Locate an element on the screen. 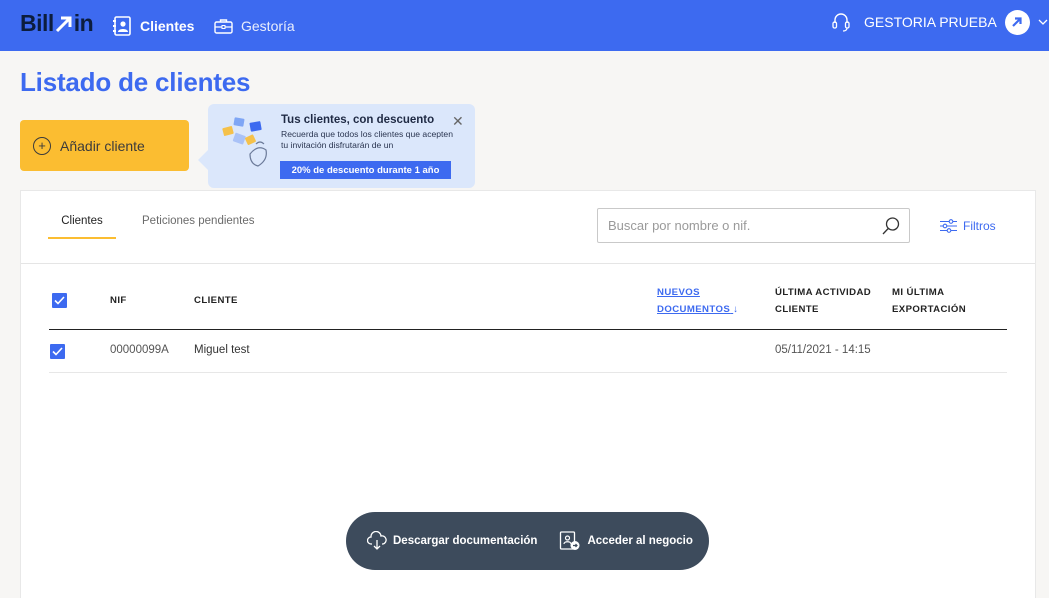  cloud-download-icon is located at coordinates (377, 540).